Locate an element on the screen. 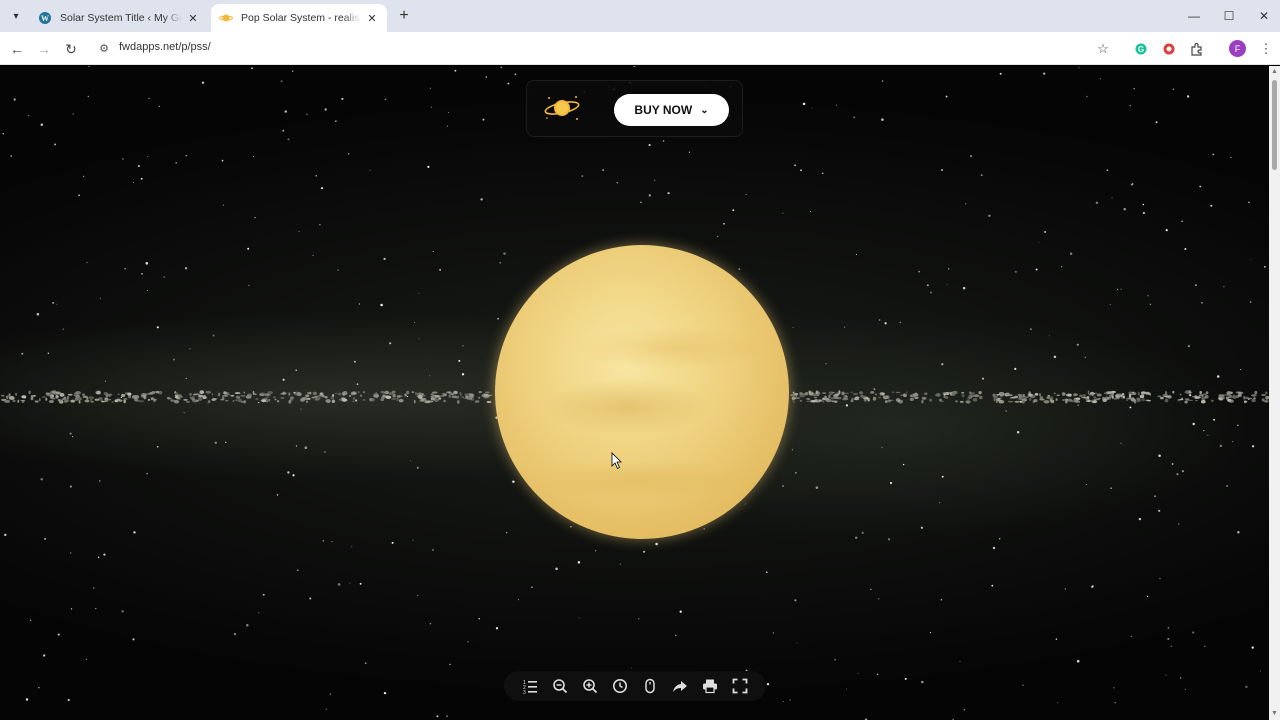  tab-wordpress: W Solar System Title ‹ My Great Bl ✕ is located at coordinates (119, 18).